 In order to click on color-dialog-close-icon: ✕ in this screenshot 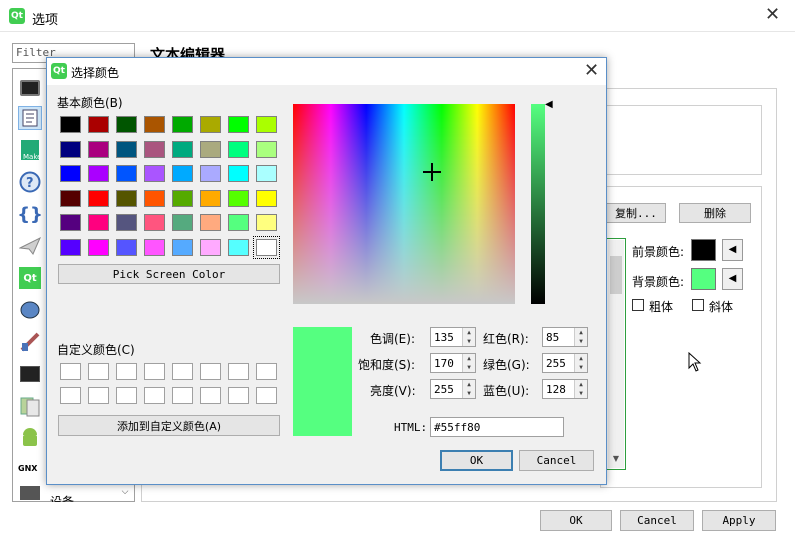, I will do `click(591, 71)`.